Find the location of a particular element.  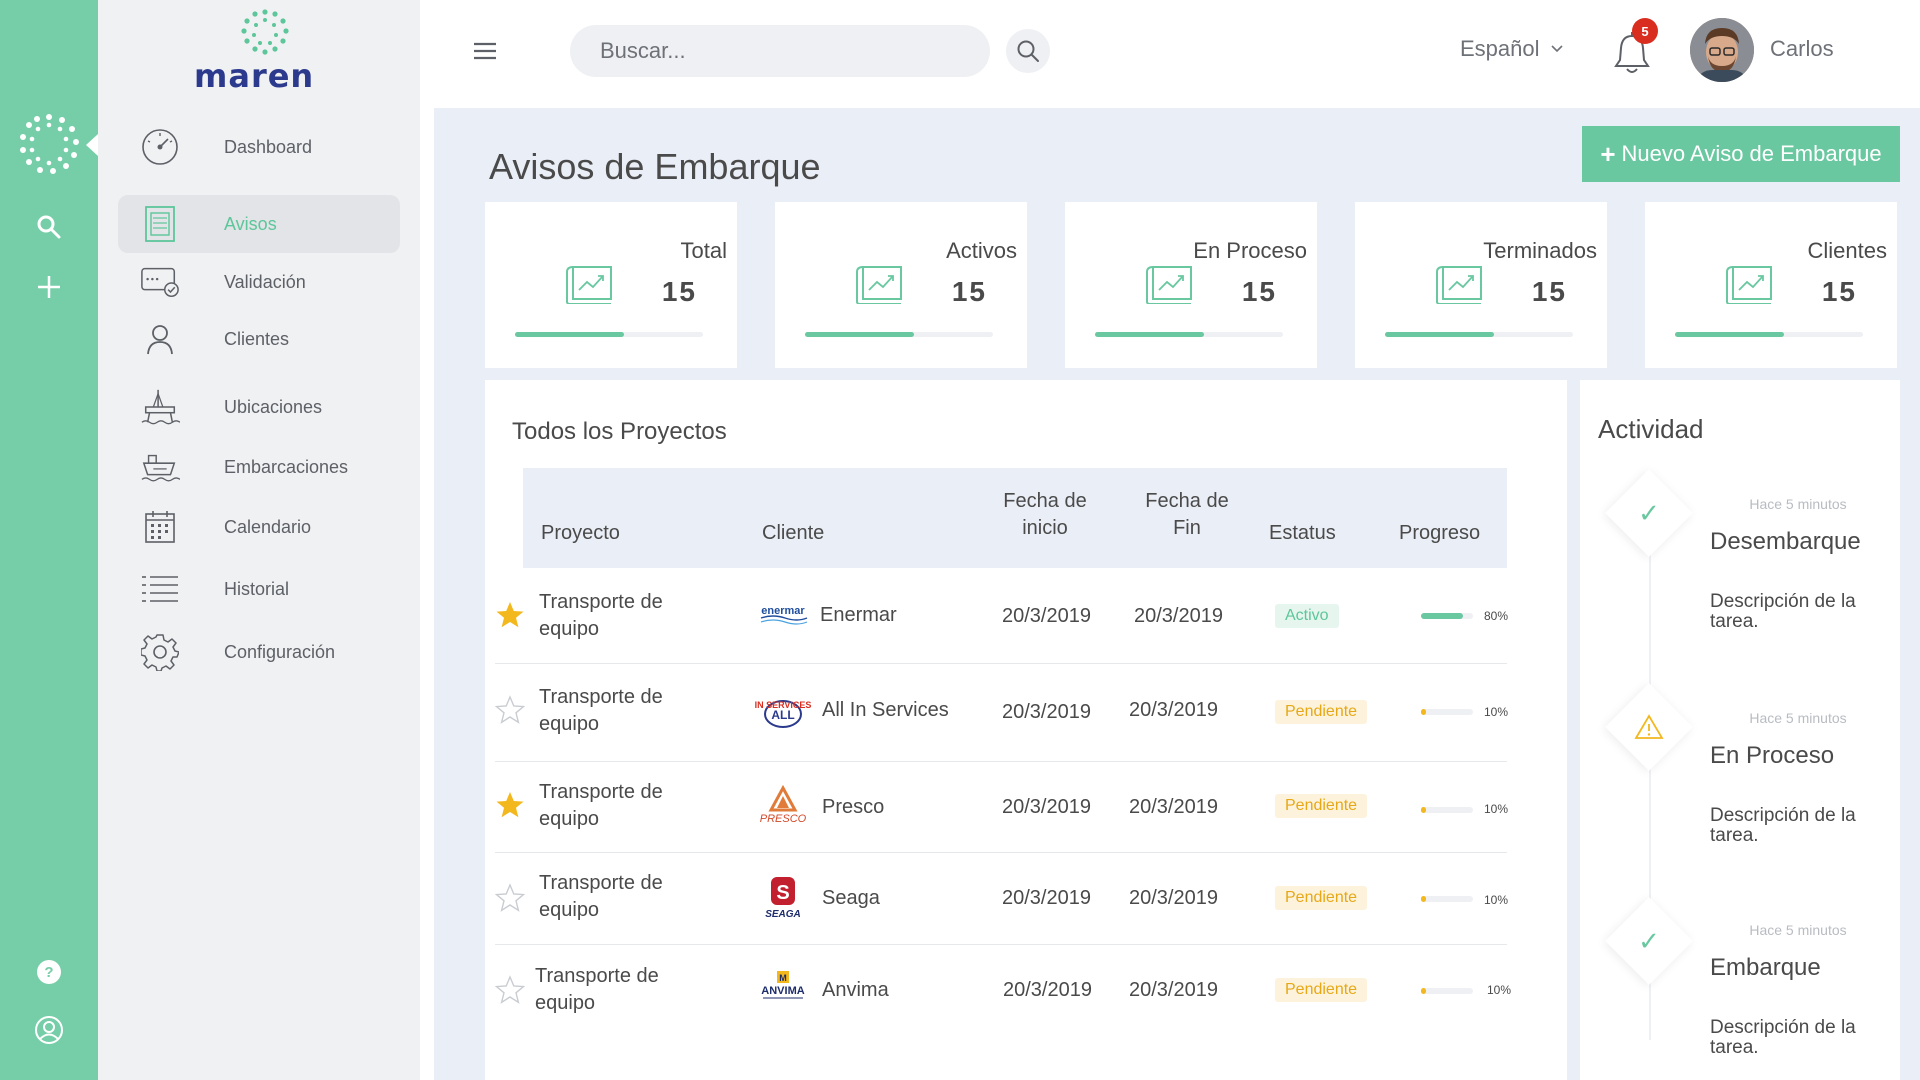

client-name: Presco is located at coordinates (853, 807).